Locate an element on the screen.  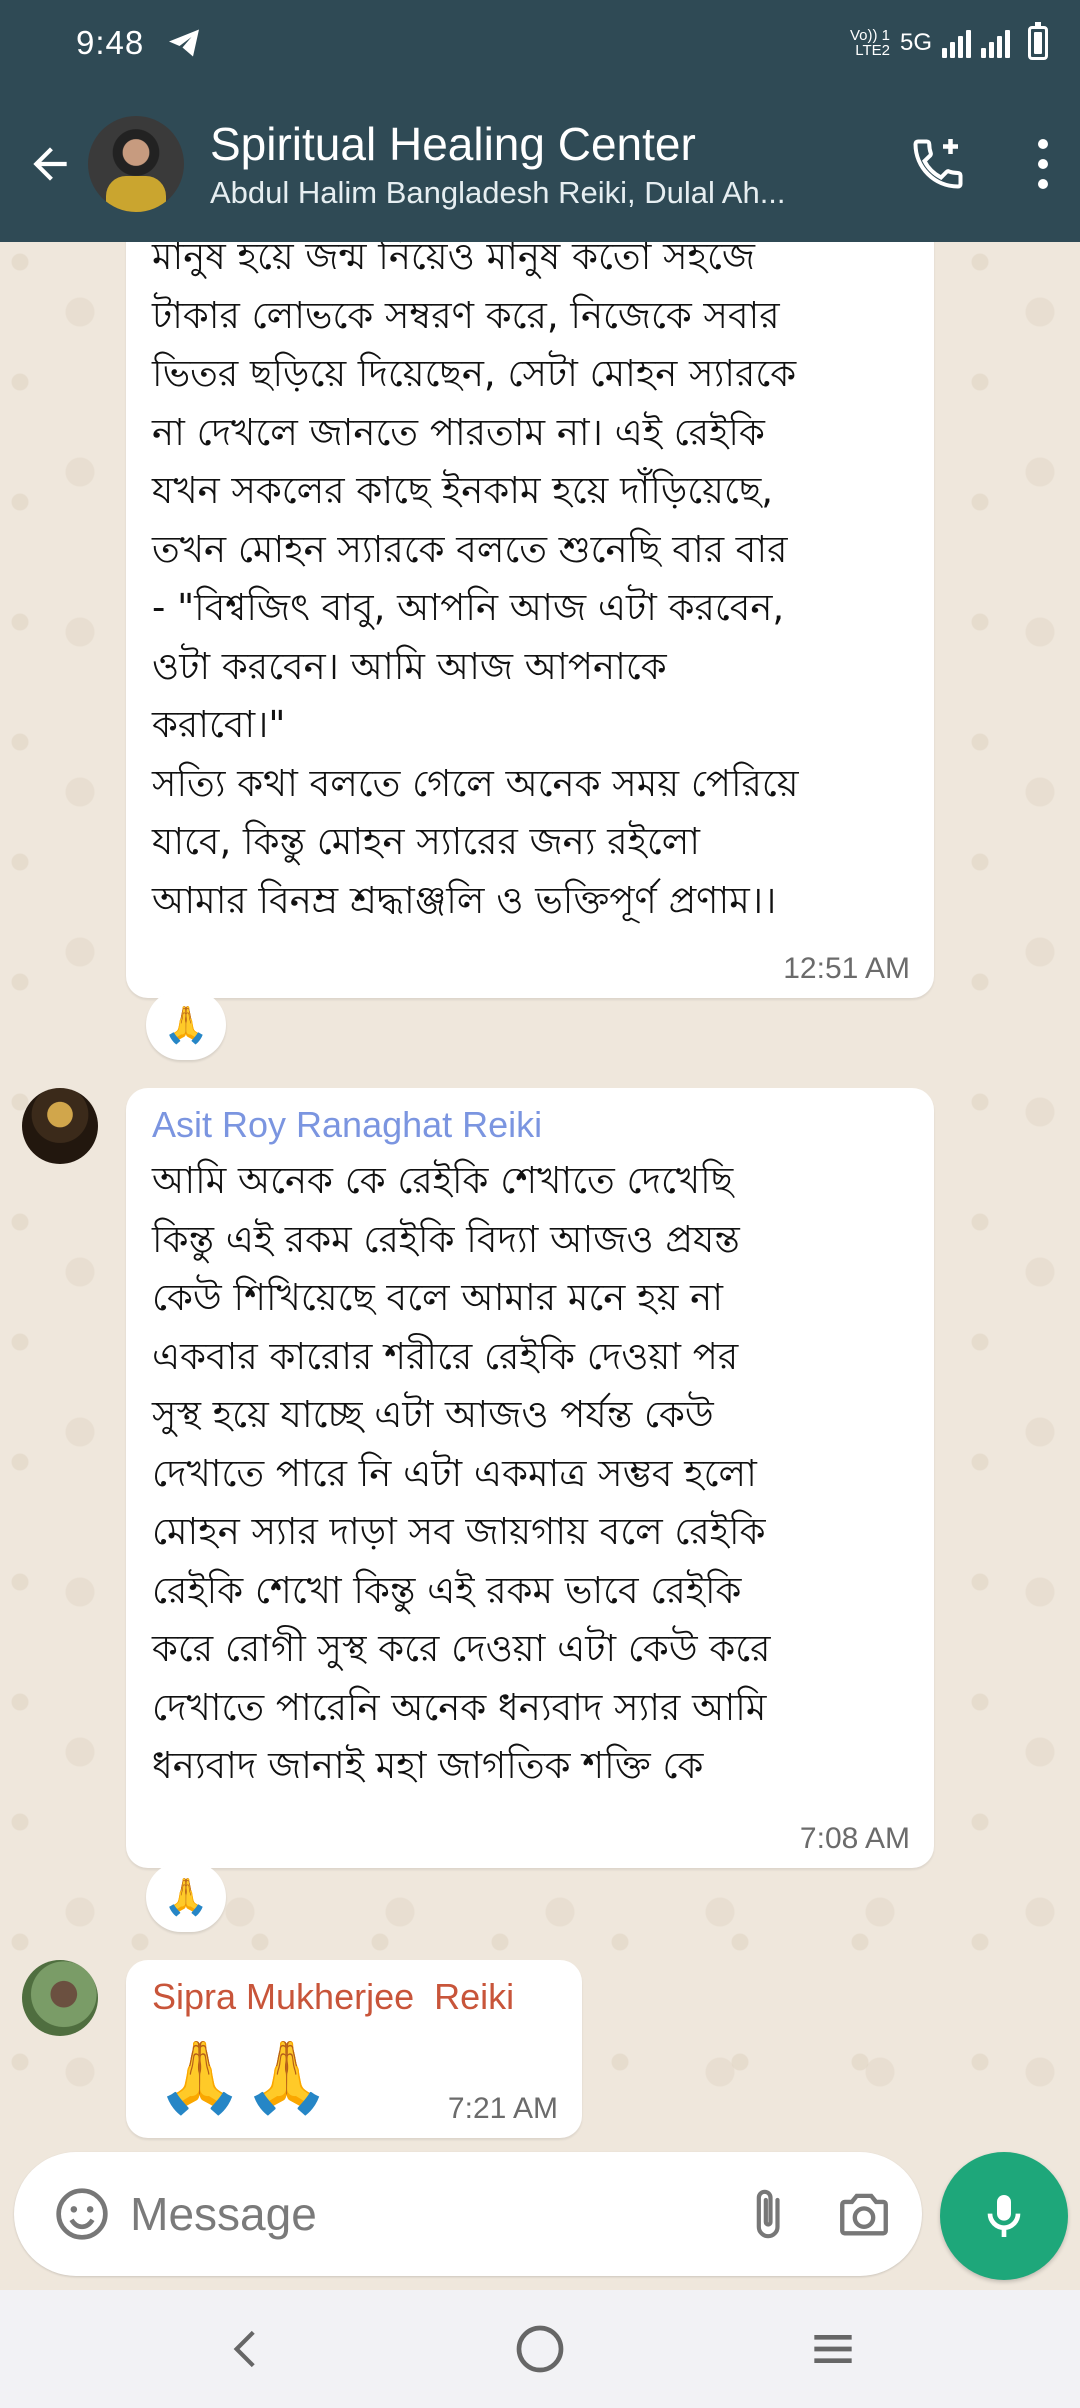
nav-recents-button is located at coordinates (833, 2349).